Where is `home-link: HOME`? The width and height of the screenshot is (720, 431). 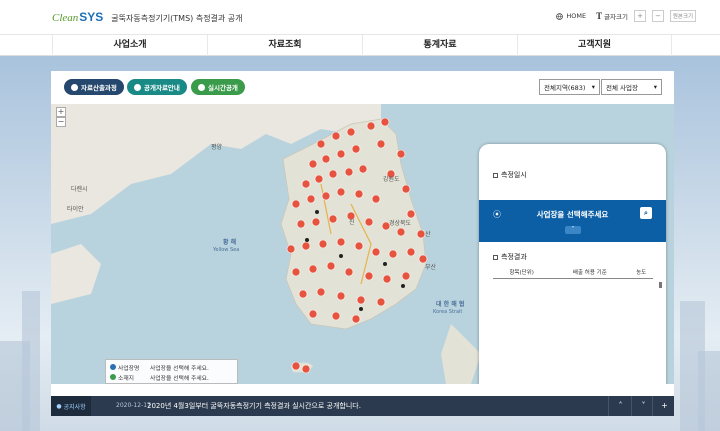 home-link: HOME is located at coordinates (571, 16).